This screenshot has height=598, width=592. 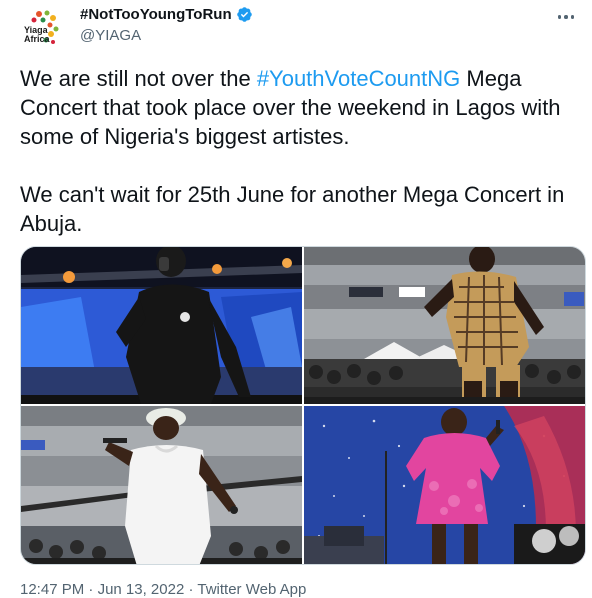 What do you see at coordinates (566, 17) in the screenshot?
I see `more-options-icon` at bounding box center [566, 17].